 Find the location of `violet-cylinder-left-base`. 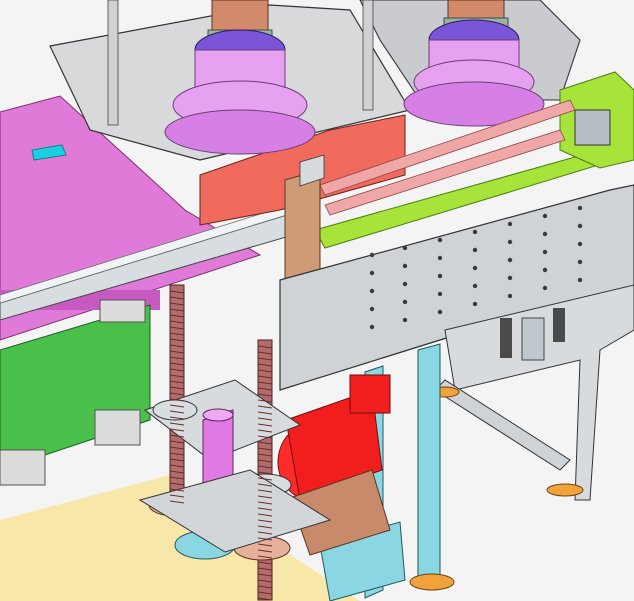

violet-cylinder-left-base is located at coordinates (240, 132).